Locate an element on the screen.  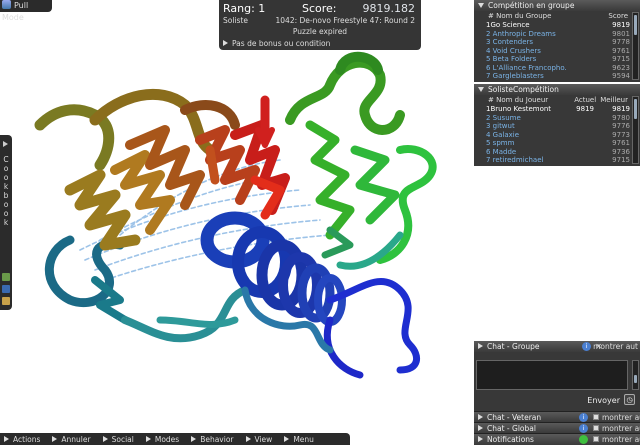
group-row: 6 L'Alliance Francopho... 9623 is located at coordinates (558, 68).